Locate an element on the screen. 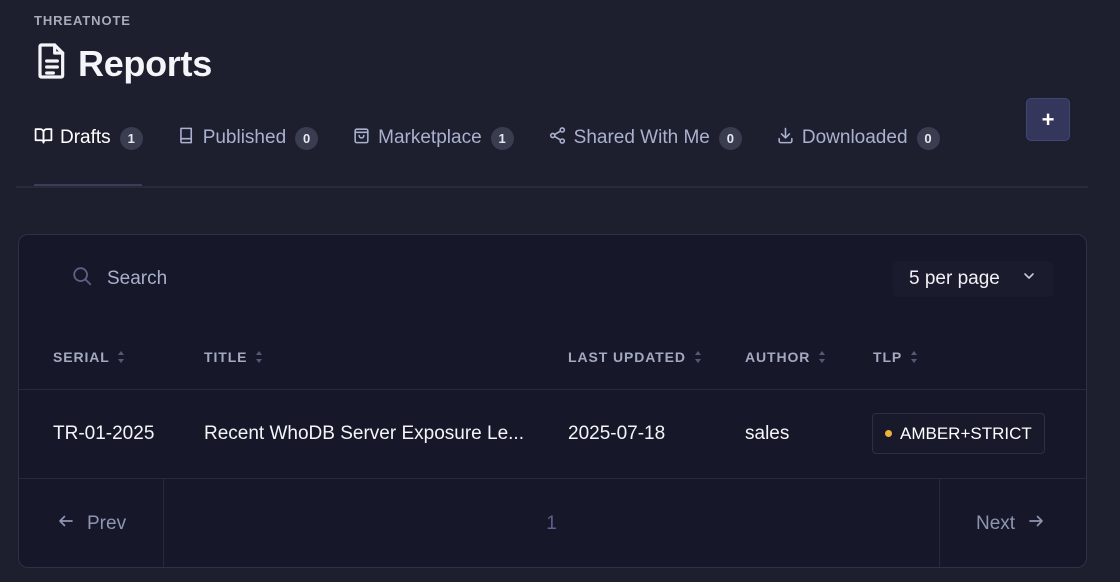 This screenshot has width=1120, height=582. tlp-badge: AMBER+STRICT is located at coordinates (958, 433).